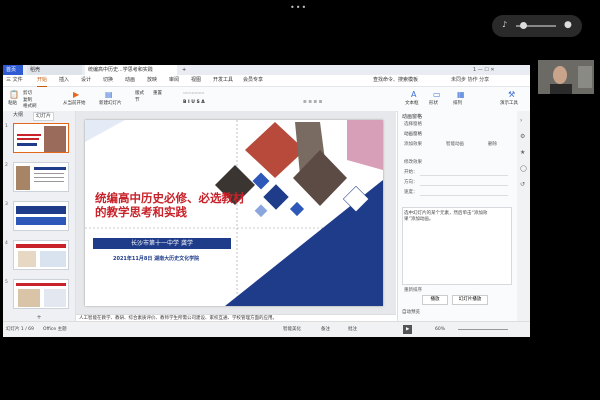 The width and height of the screenshot is (600, 400). What do you see at coordinates (64, 80) in the screenshot?
I see `menu-insert: 插入` at bounding box center [64, 80].